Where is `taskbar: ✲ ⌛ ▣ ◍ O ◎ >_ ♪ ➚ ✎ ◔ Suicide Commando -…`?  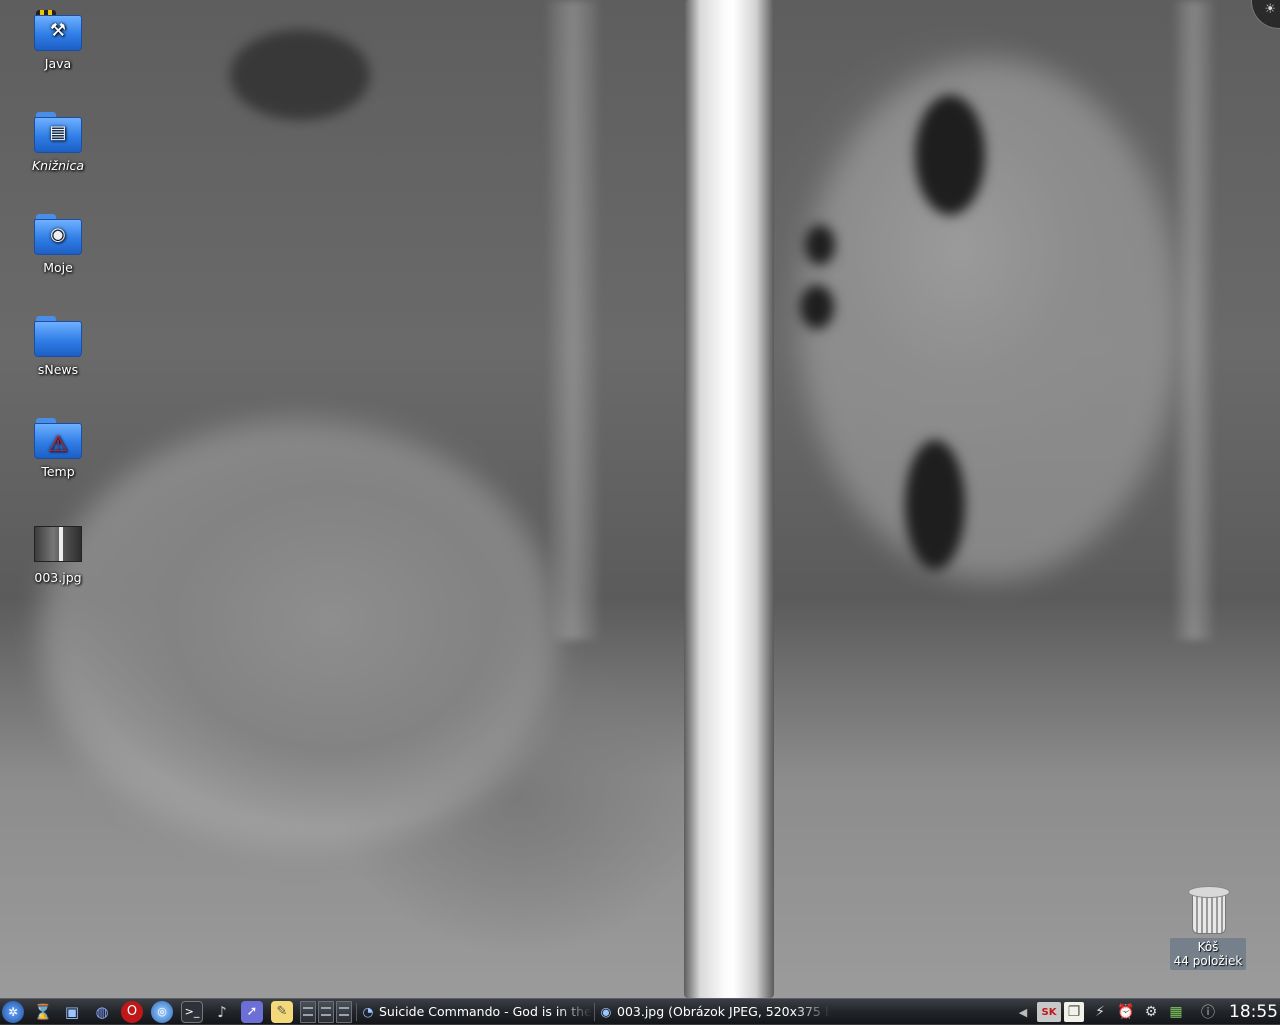 taskbar: ✲ ⌛ ▣ ◍ O ◎ >_ ♪ ➚ ✎ ◔ Suicide Commando -… is located at coordinates (640, 1011).